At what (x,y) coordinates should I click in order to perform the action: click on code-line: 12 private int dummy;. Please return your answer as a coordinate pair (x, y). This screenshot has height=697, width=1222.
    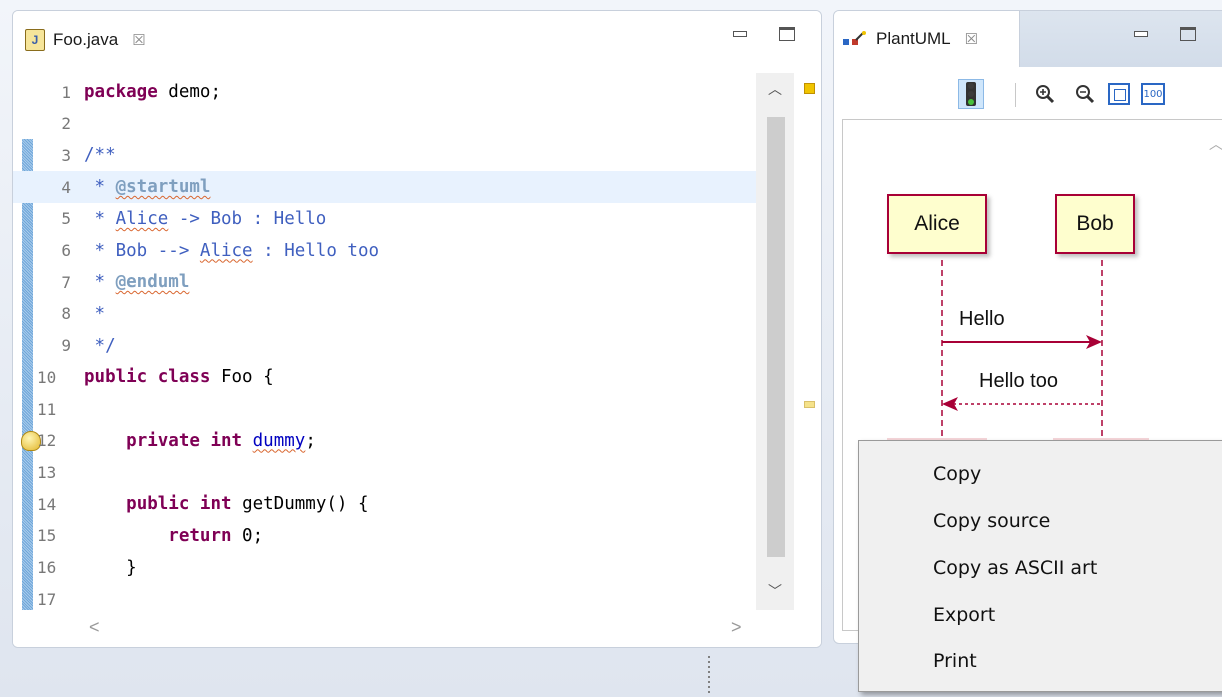
    Looking at the image, I should click on (384, 441).